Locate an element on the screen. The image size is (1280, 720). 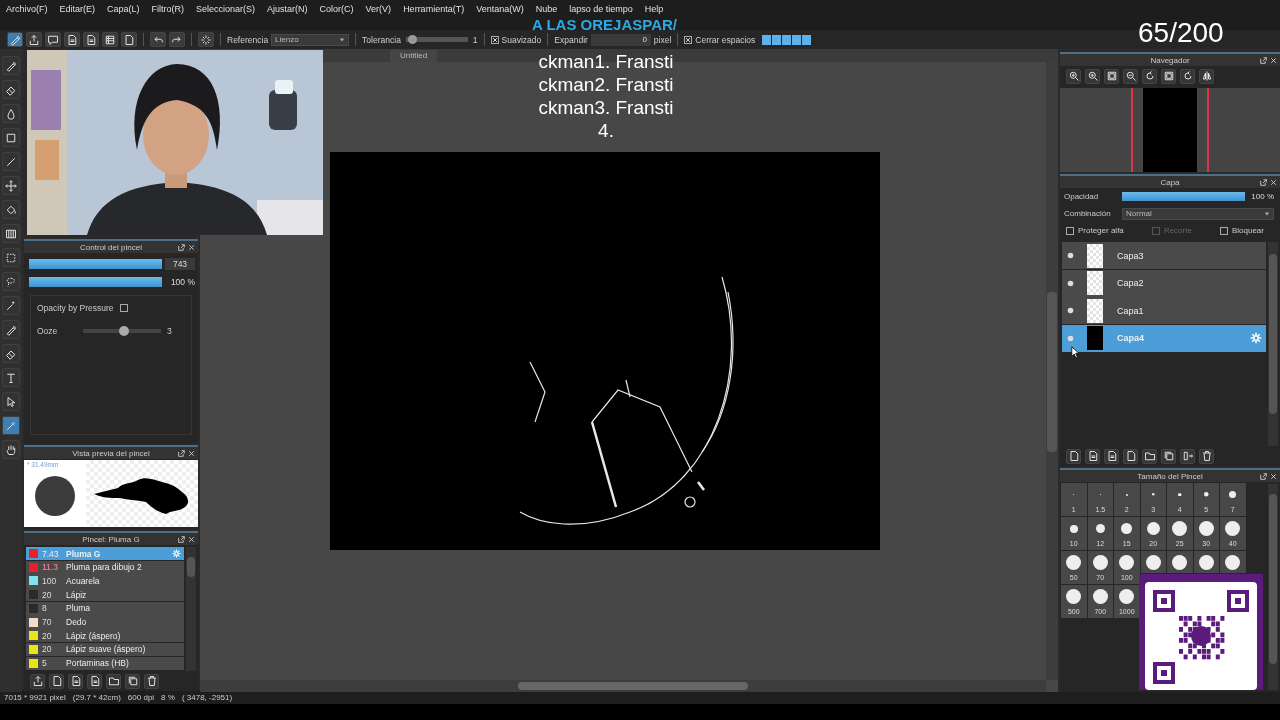
redo-button is located at coordinates (177, 39).